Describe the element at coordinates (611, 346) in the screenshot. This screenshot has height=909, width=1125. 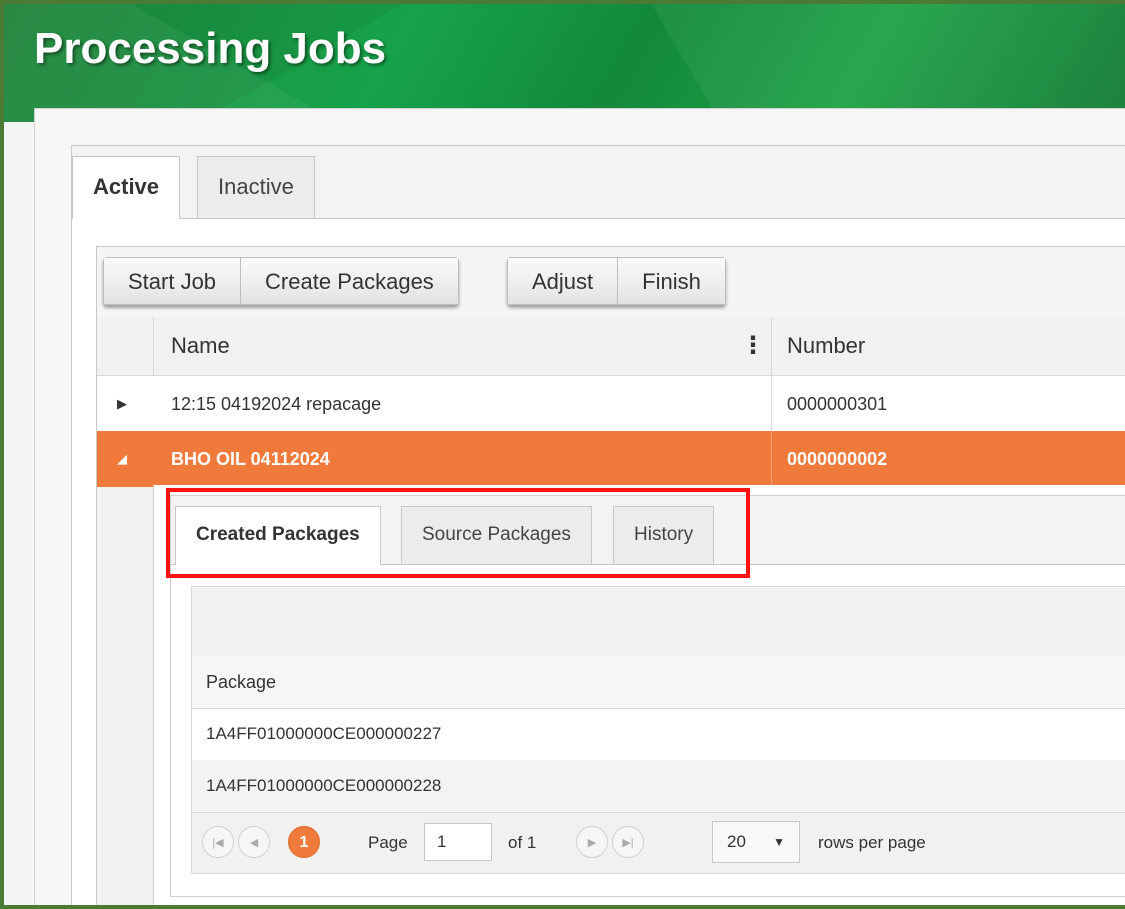
I see `grid-header: Name ⋮ Number` at that location.